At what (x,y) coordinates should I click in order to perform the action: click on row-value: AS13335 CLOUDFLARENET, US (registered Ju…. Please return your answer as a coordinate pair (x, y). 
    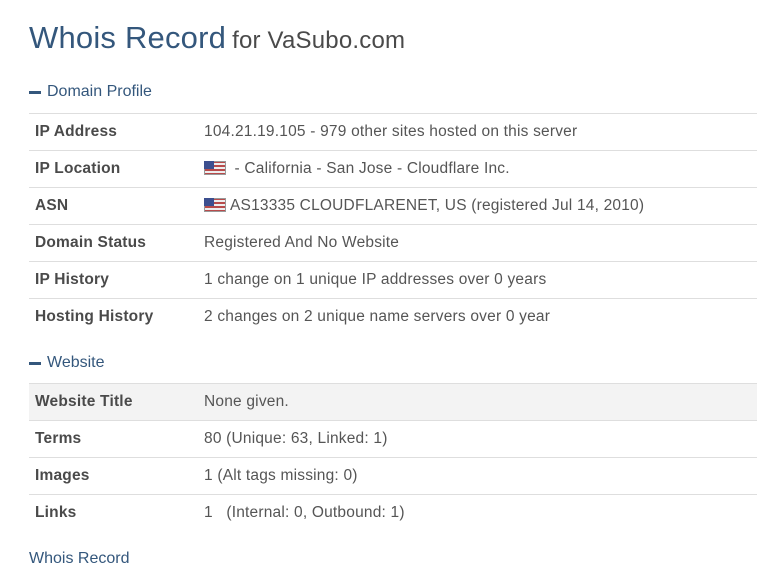
    Looking at the image, I should click on (477, 206).